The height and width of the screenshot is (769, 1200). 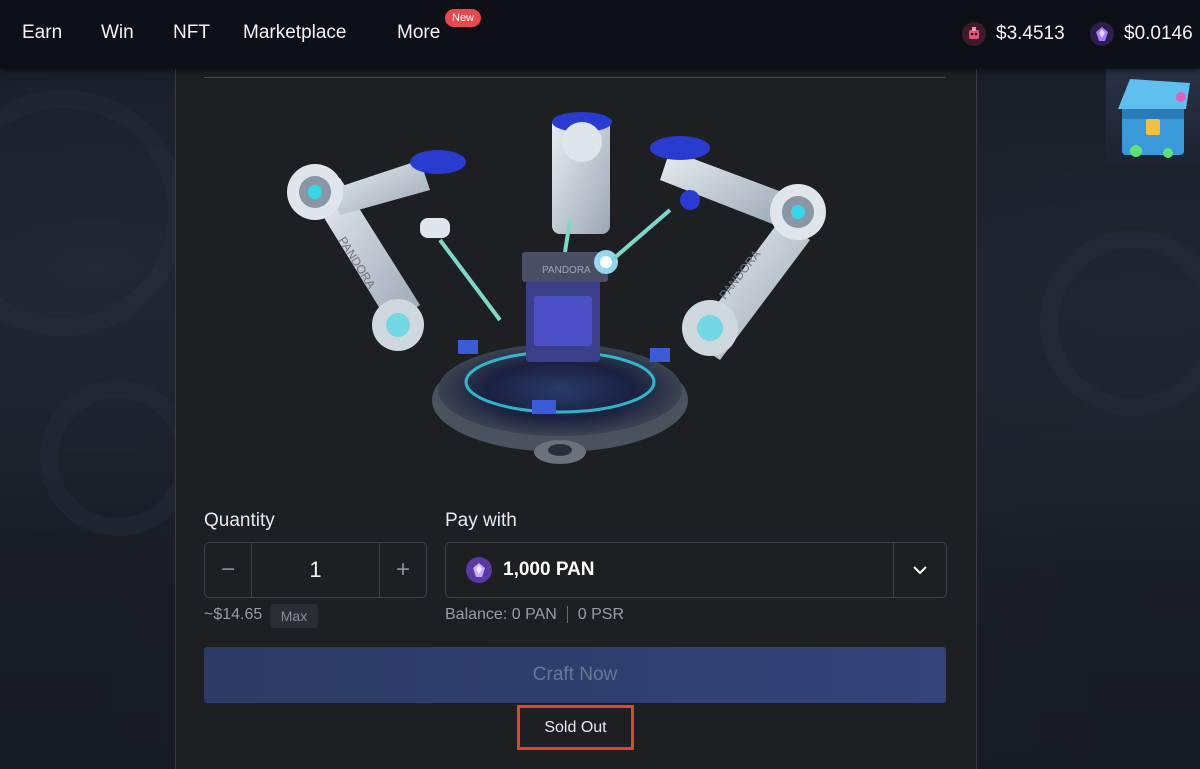 What do you see at coordinates (1153, 117) in the screenshot?
I see `treasure-chest-thumbnail` at bounding box center [1153, 117].